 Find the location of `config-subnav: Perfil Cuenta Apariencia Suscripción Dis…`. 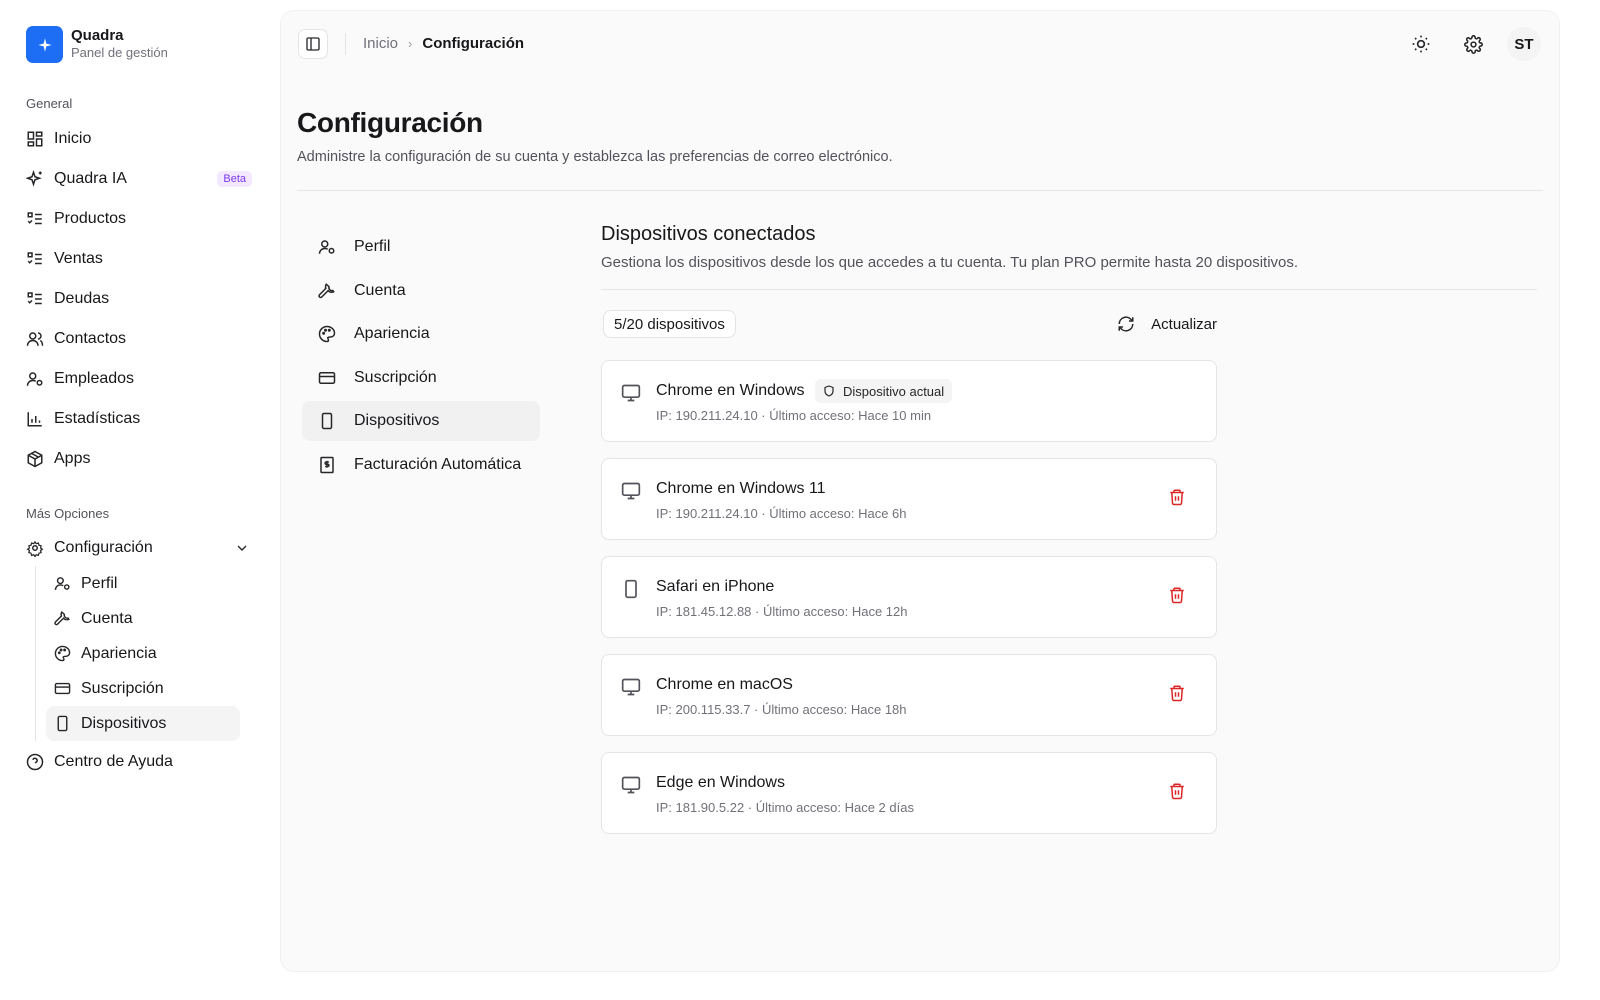

config-subnav: Perfil Cuenta Apariencia Suscripción Dis… is located at coordinates (137, 653).